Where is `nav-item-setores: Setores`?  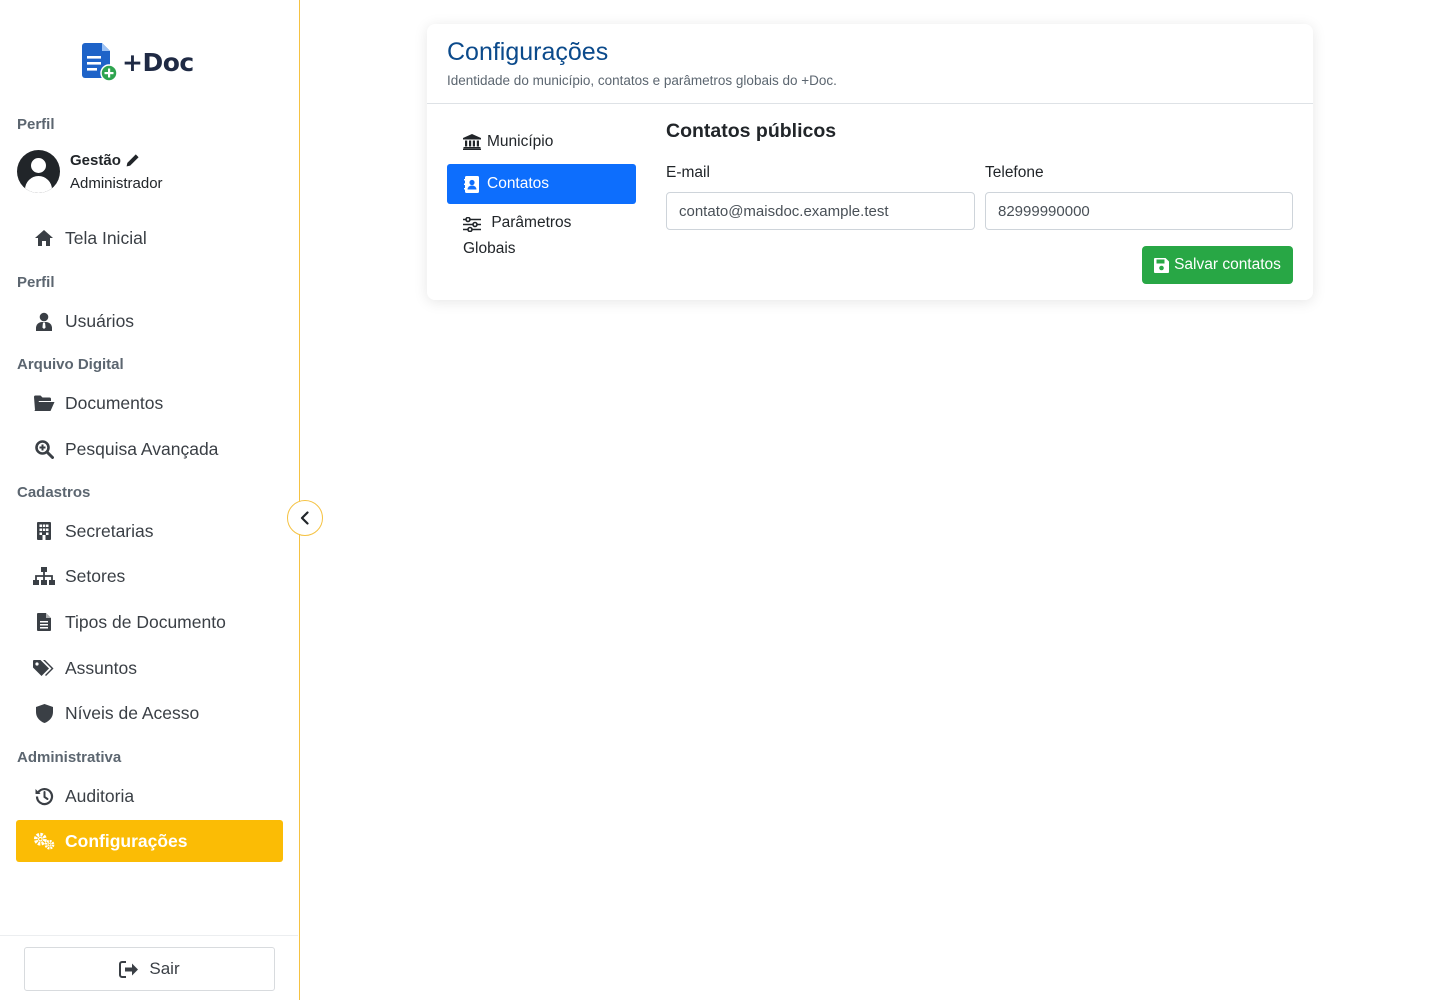
nav-item-setores: Setores is located at coordinates (149, 576).